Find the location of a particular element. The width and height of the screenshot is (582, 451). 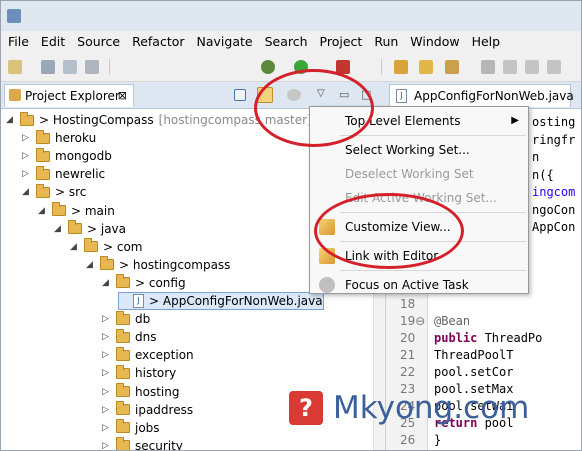

project-explorer-icon is located at coordinates (15, 95).